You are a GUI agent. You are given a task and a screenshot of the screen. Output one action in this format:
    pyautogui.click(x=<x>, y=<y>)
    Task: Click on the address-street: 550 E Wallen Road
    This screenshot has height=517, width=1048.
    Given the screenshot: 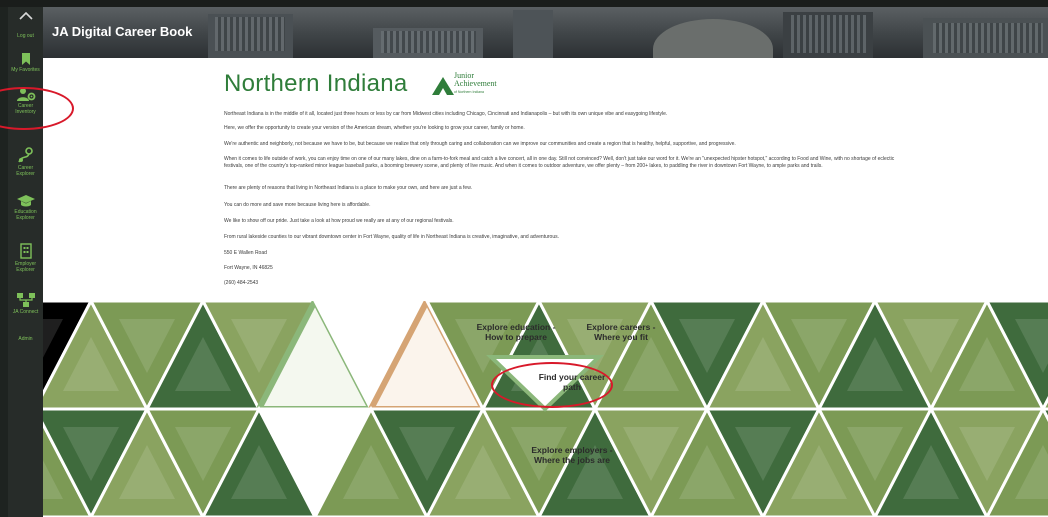 What is the action you would take?
    pyautogui.click(x=245, y=253)
    